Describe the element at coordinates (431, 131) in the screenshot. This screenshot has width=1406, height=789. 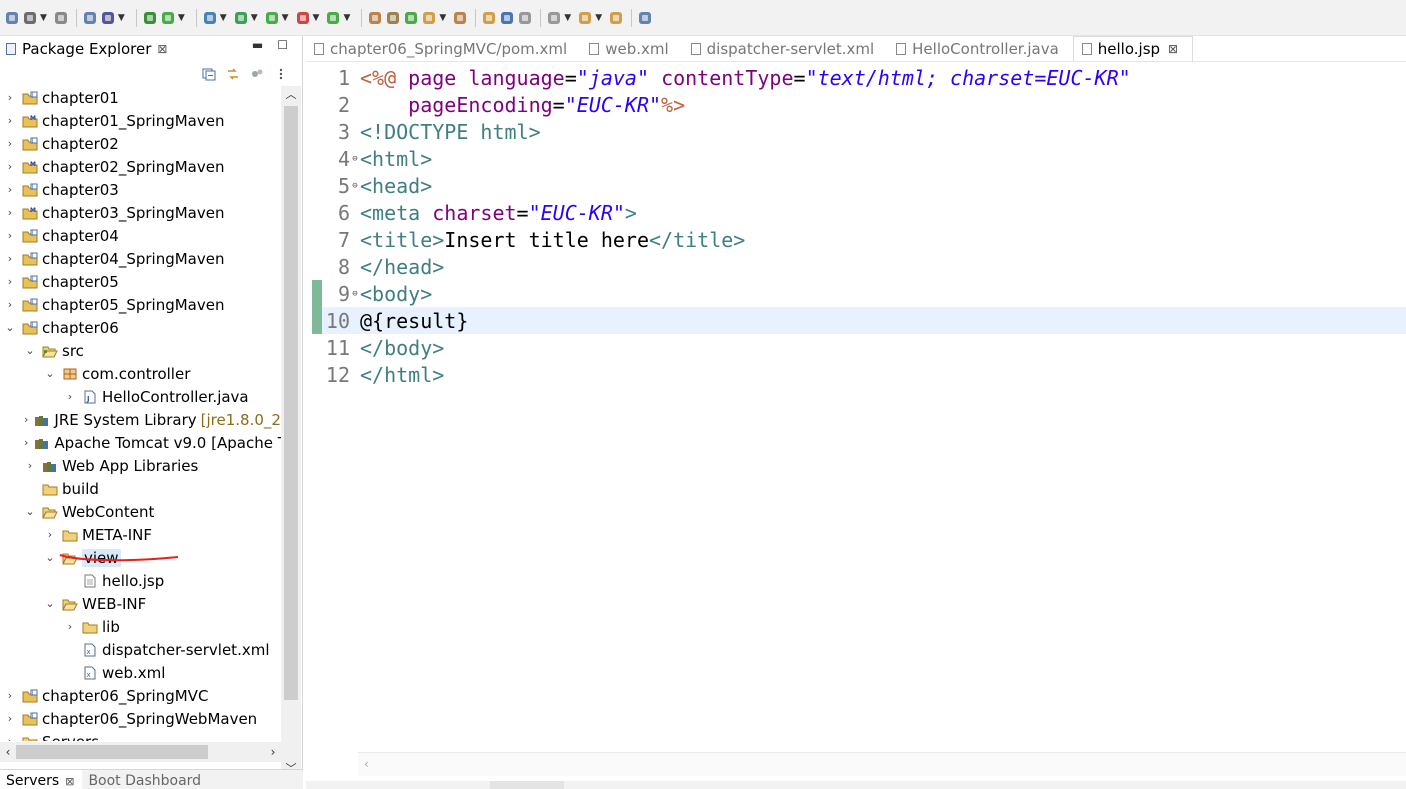
I see `code-line: 3 <!DOCTYPE html>` at that location.